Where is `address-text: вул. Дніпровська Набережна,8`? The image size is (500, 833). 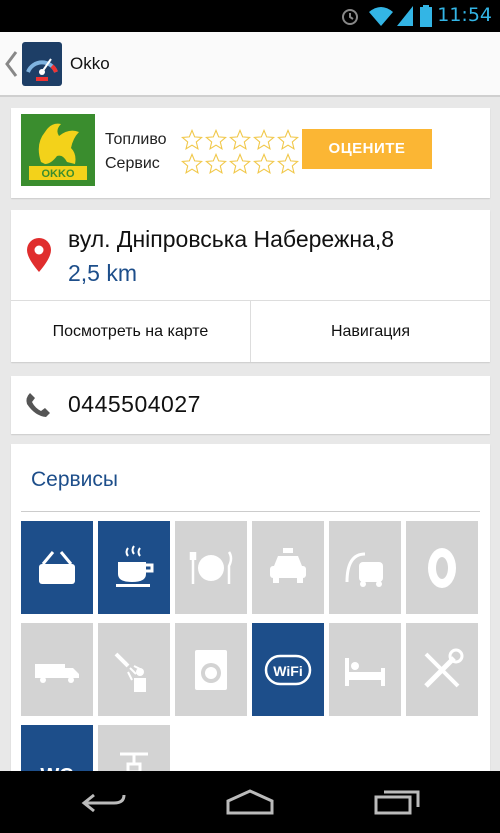
address-text: вул. Дніпровська Набережна,8 is located at coordinates (231, 239).